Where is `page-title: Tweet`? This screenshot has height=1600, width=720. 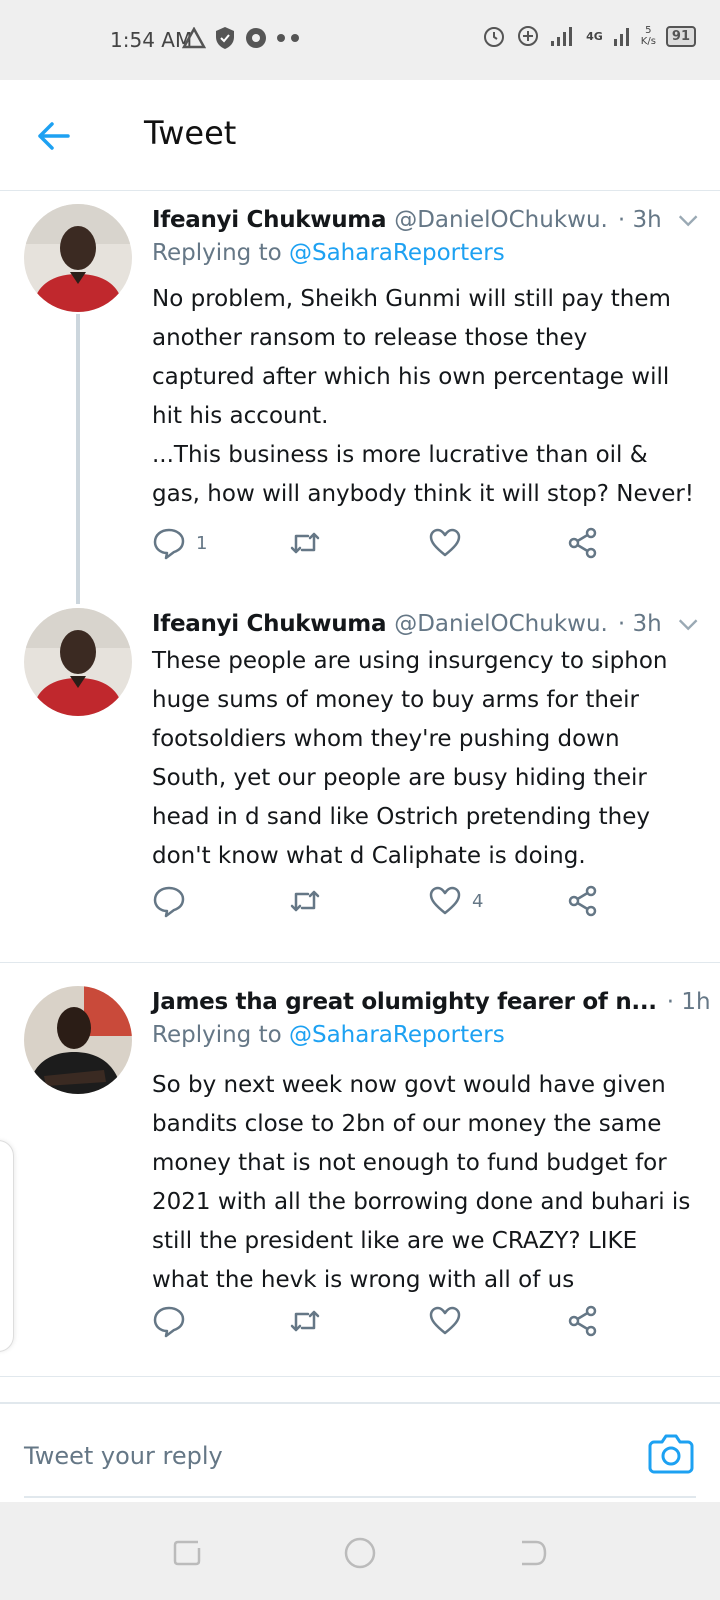 page-title: Tweet is located at coordinates (190, 133).